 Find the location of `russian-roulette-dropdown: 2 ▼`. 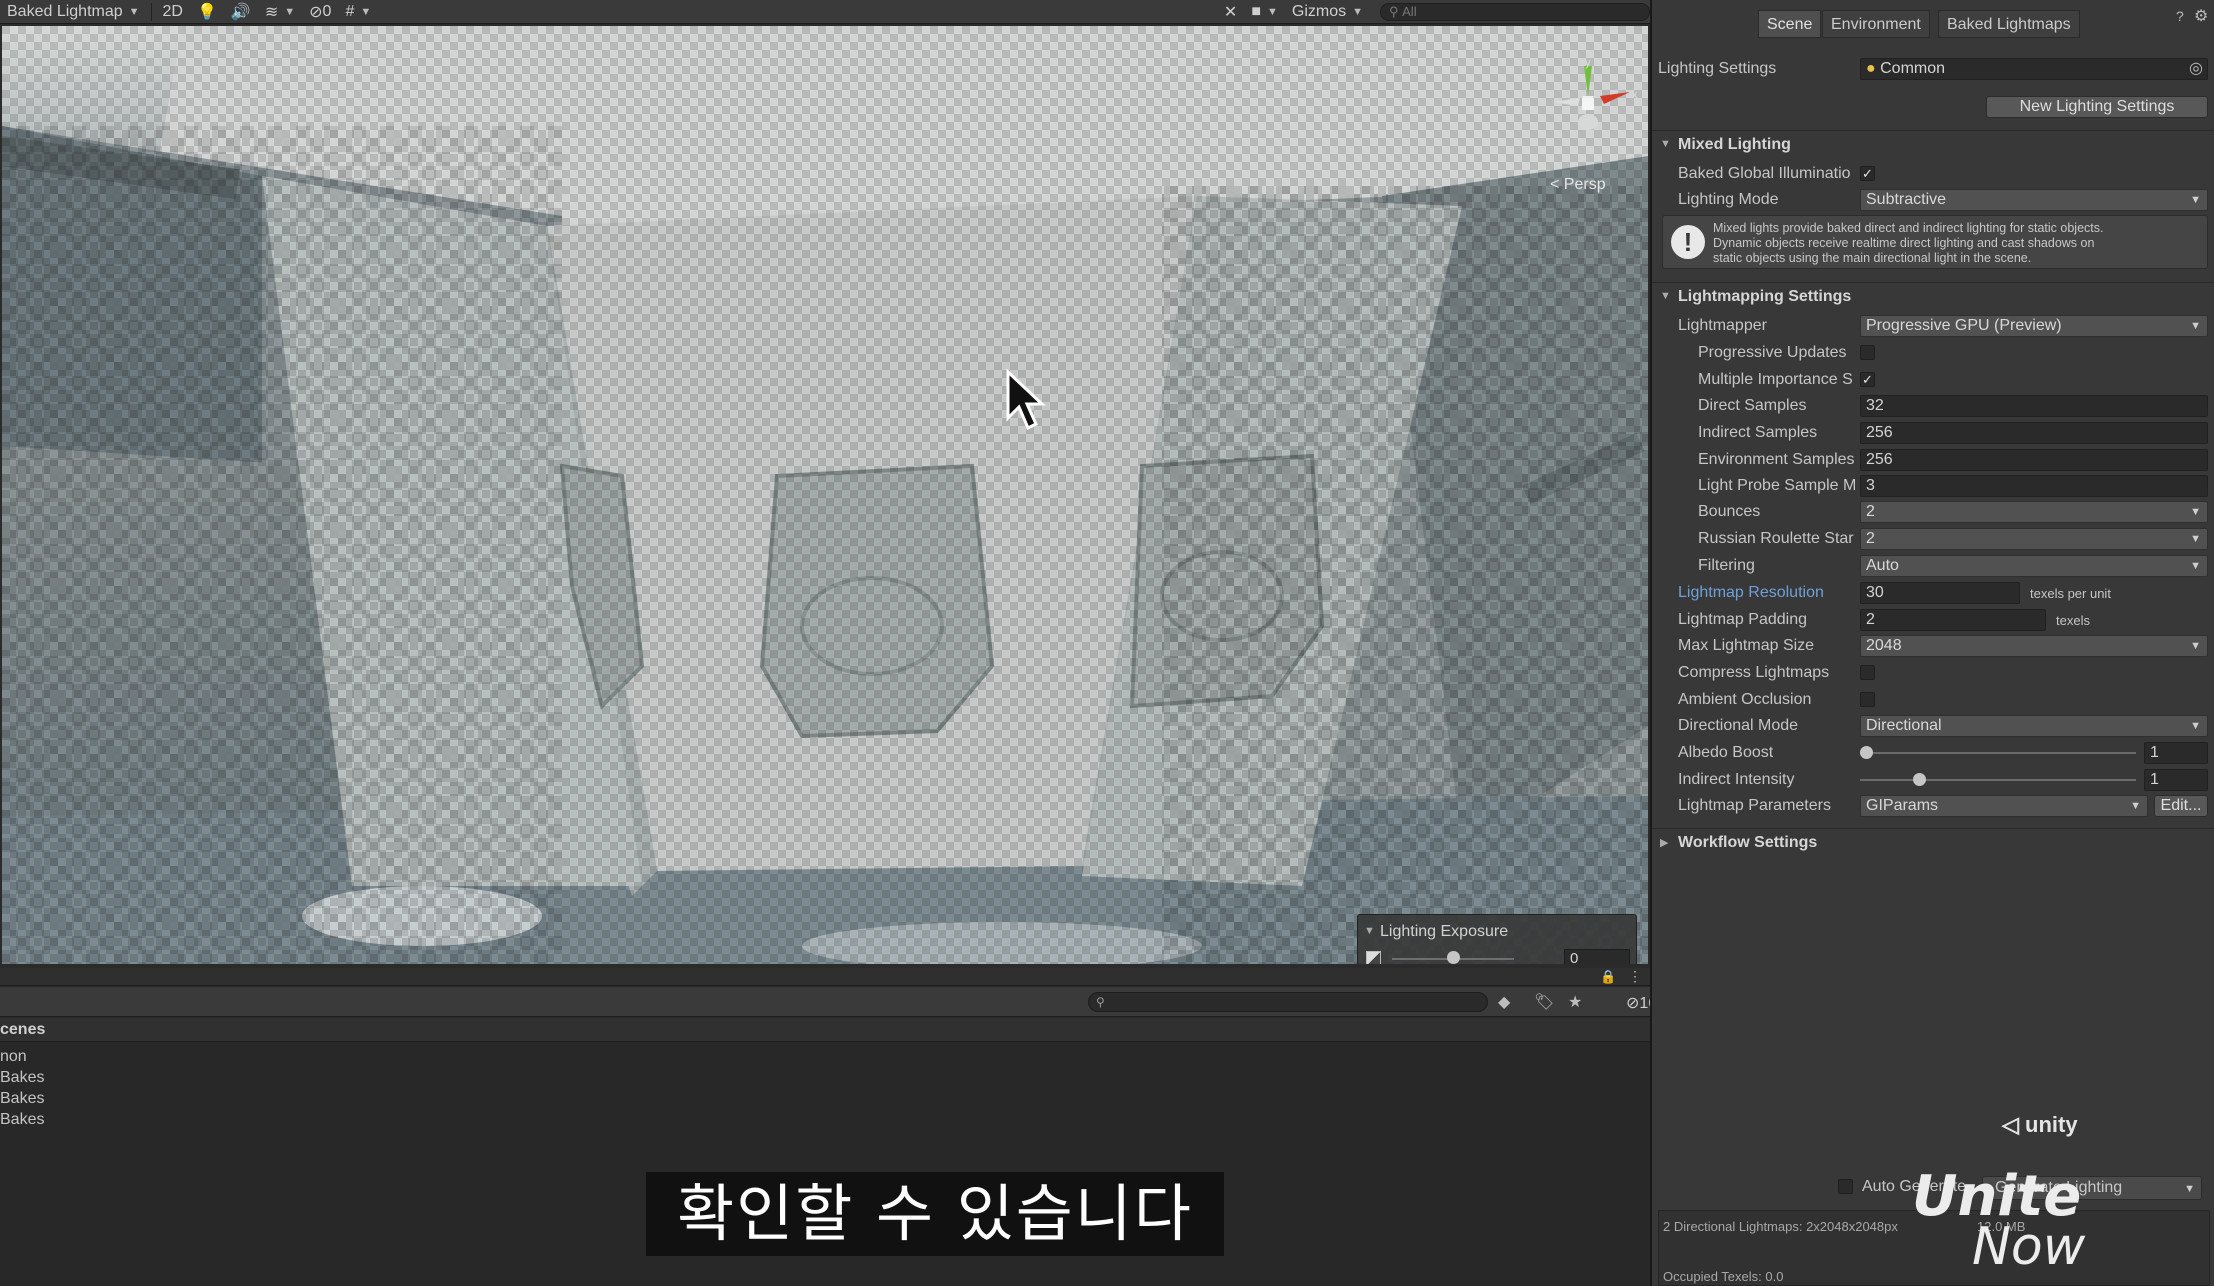

russian-roulette-dropdown: 2 ▼ is located at coordinates (2034, 539).